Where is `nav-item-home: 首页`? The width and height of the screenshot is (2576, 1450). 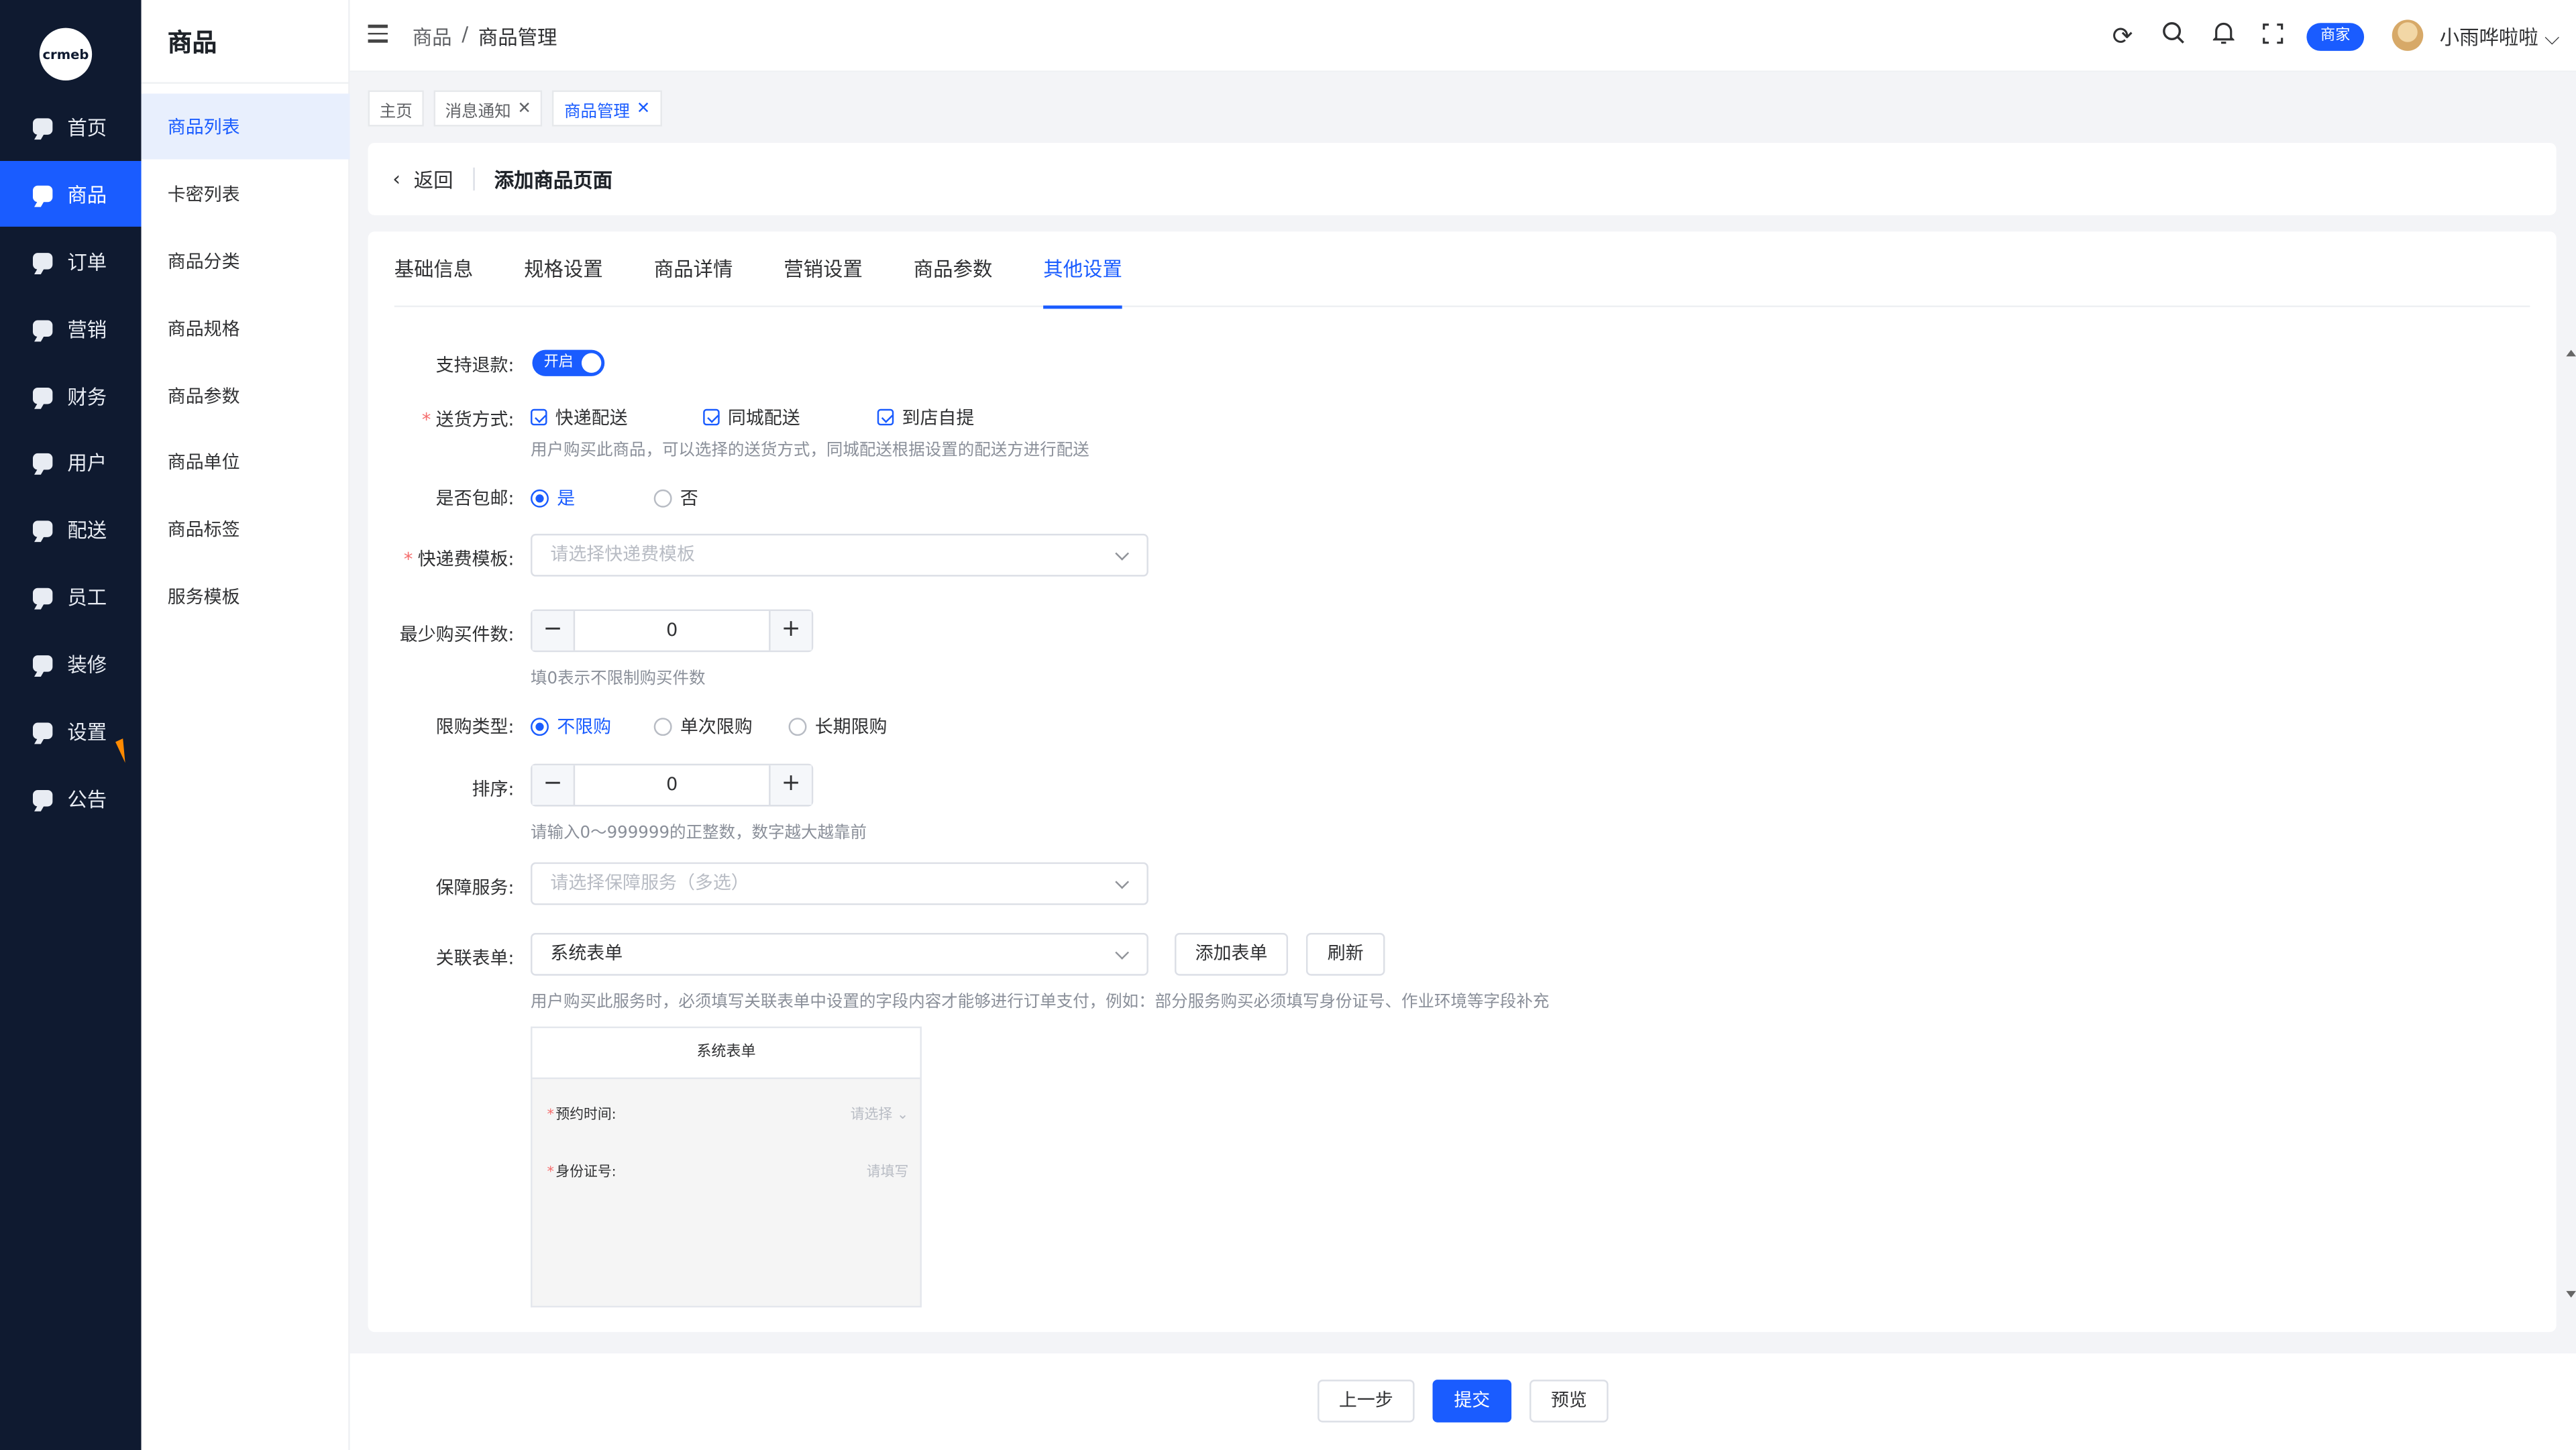
nav-item-home: 首页 is located at coordinates (71, 127).